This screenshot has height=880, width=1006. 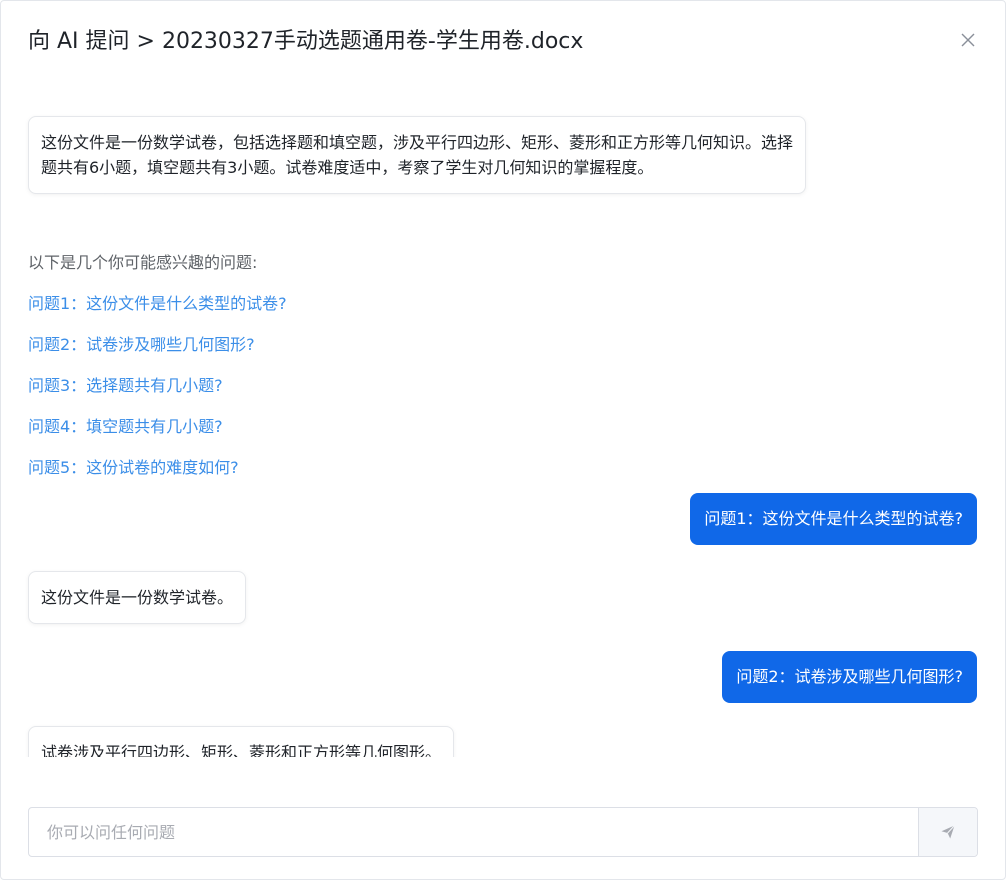 I want to click on dialog-header: 向 AI 提问 > 20230327手动选题通用卷-学生用卷.docx, so click(x=503, y=42).